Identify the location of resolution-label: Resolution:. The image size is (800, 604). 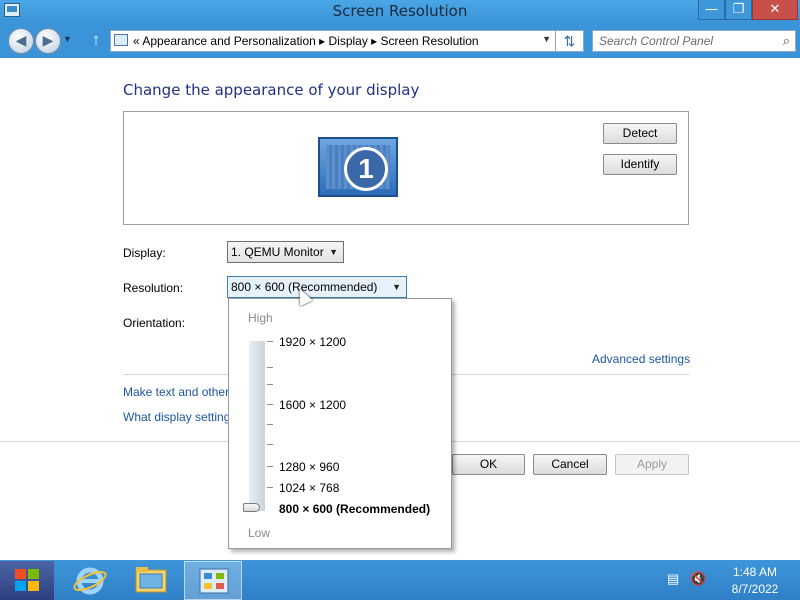
(153, 288).